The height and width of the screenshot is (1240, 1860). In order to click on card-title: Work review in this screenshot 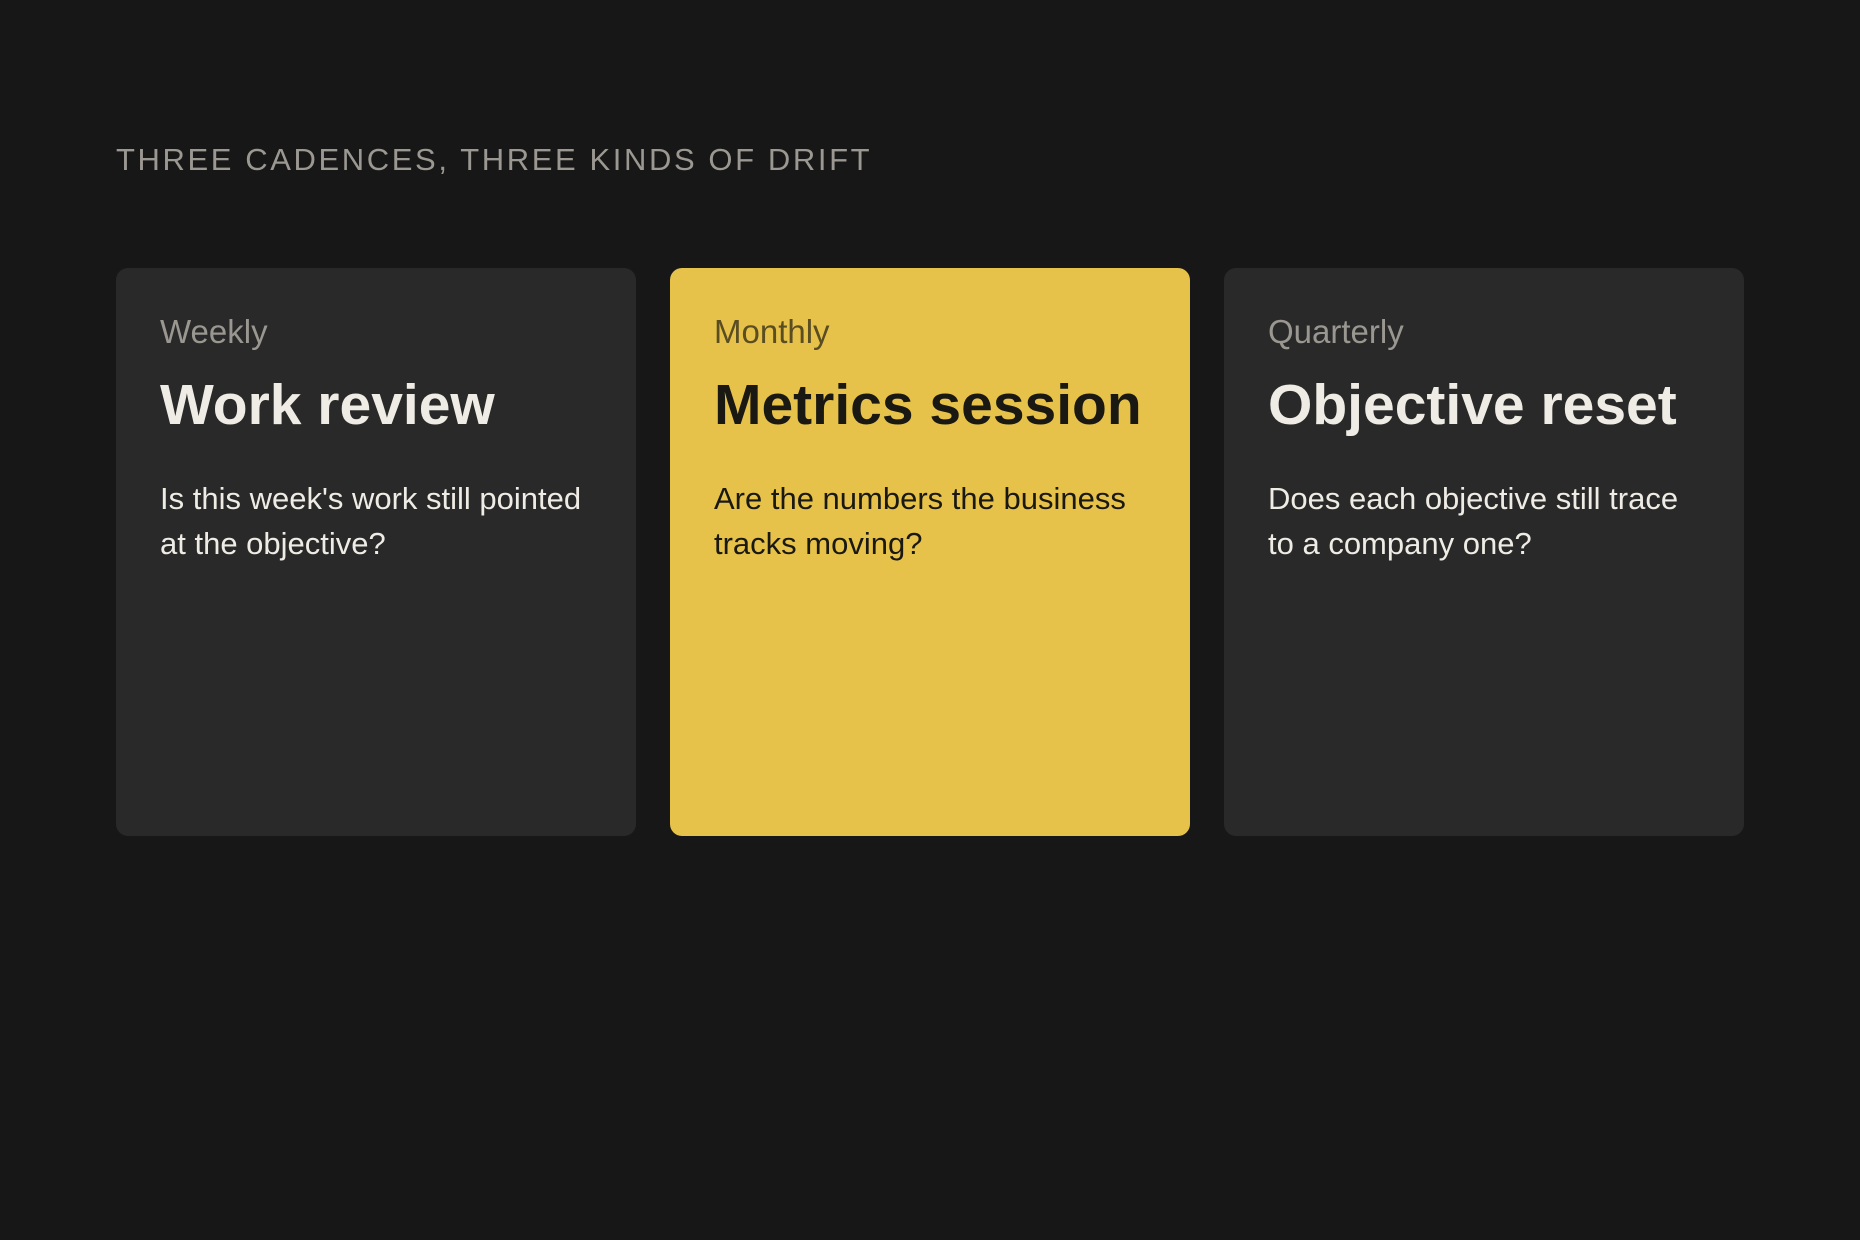, I will do `click(327, 405)`.